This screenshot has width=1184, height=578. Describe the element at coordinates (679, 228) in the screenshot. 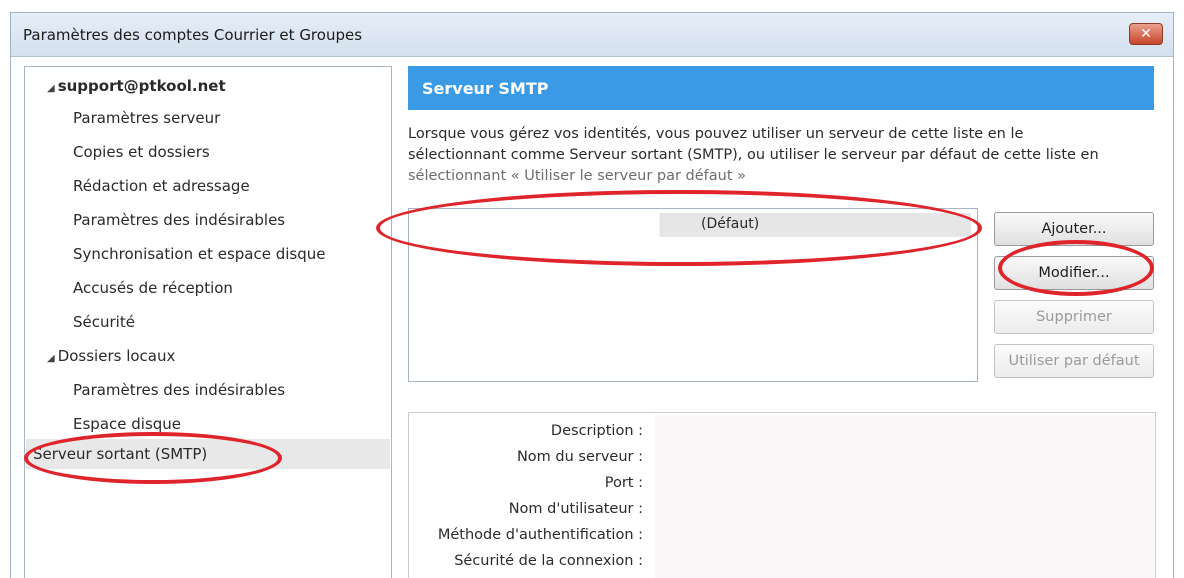

I see `annotation-circle-server-row` at that location.